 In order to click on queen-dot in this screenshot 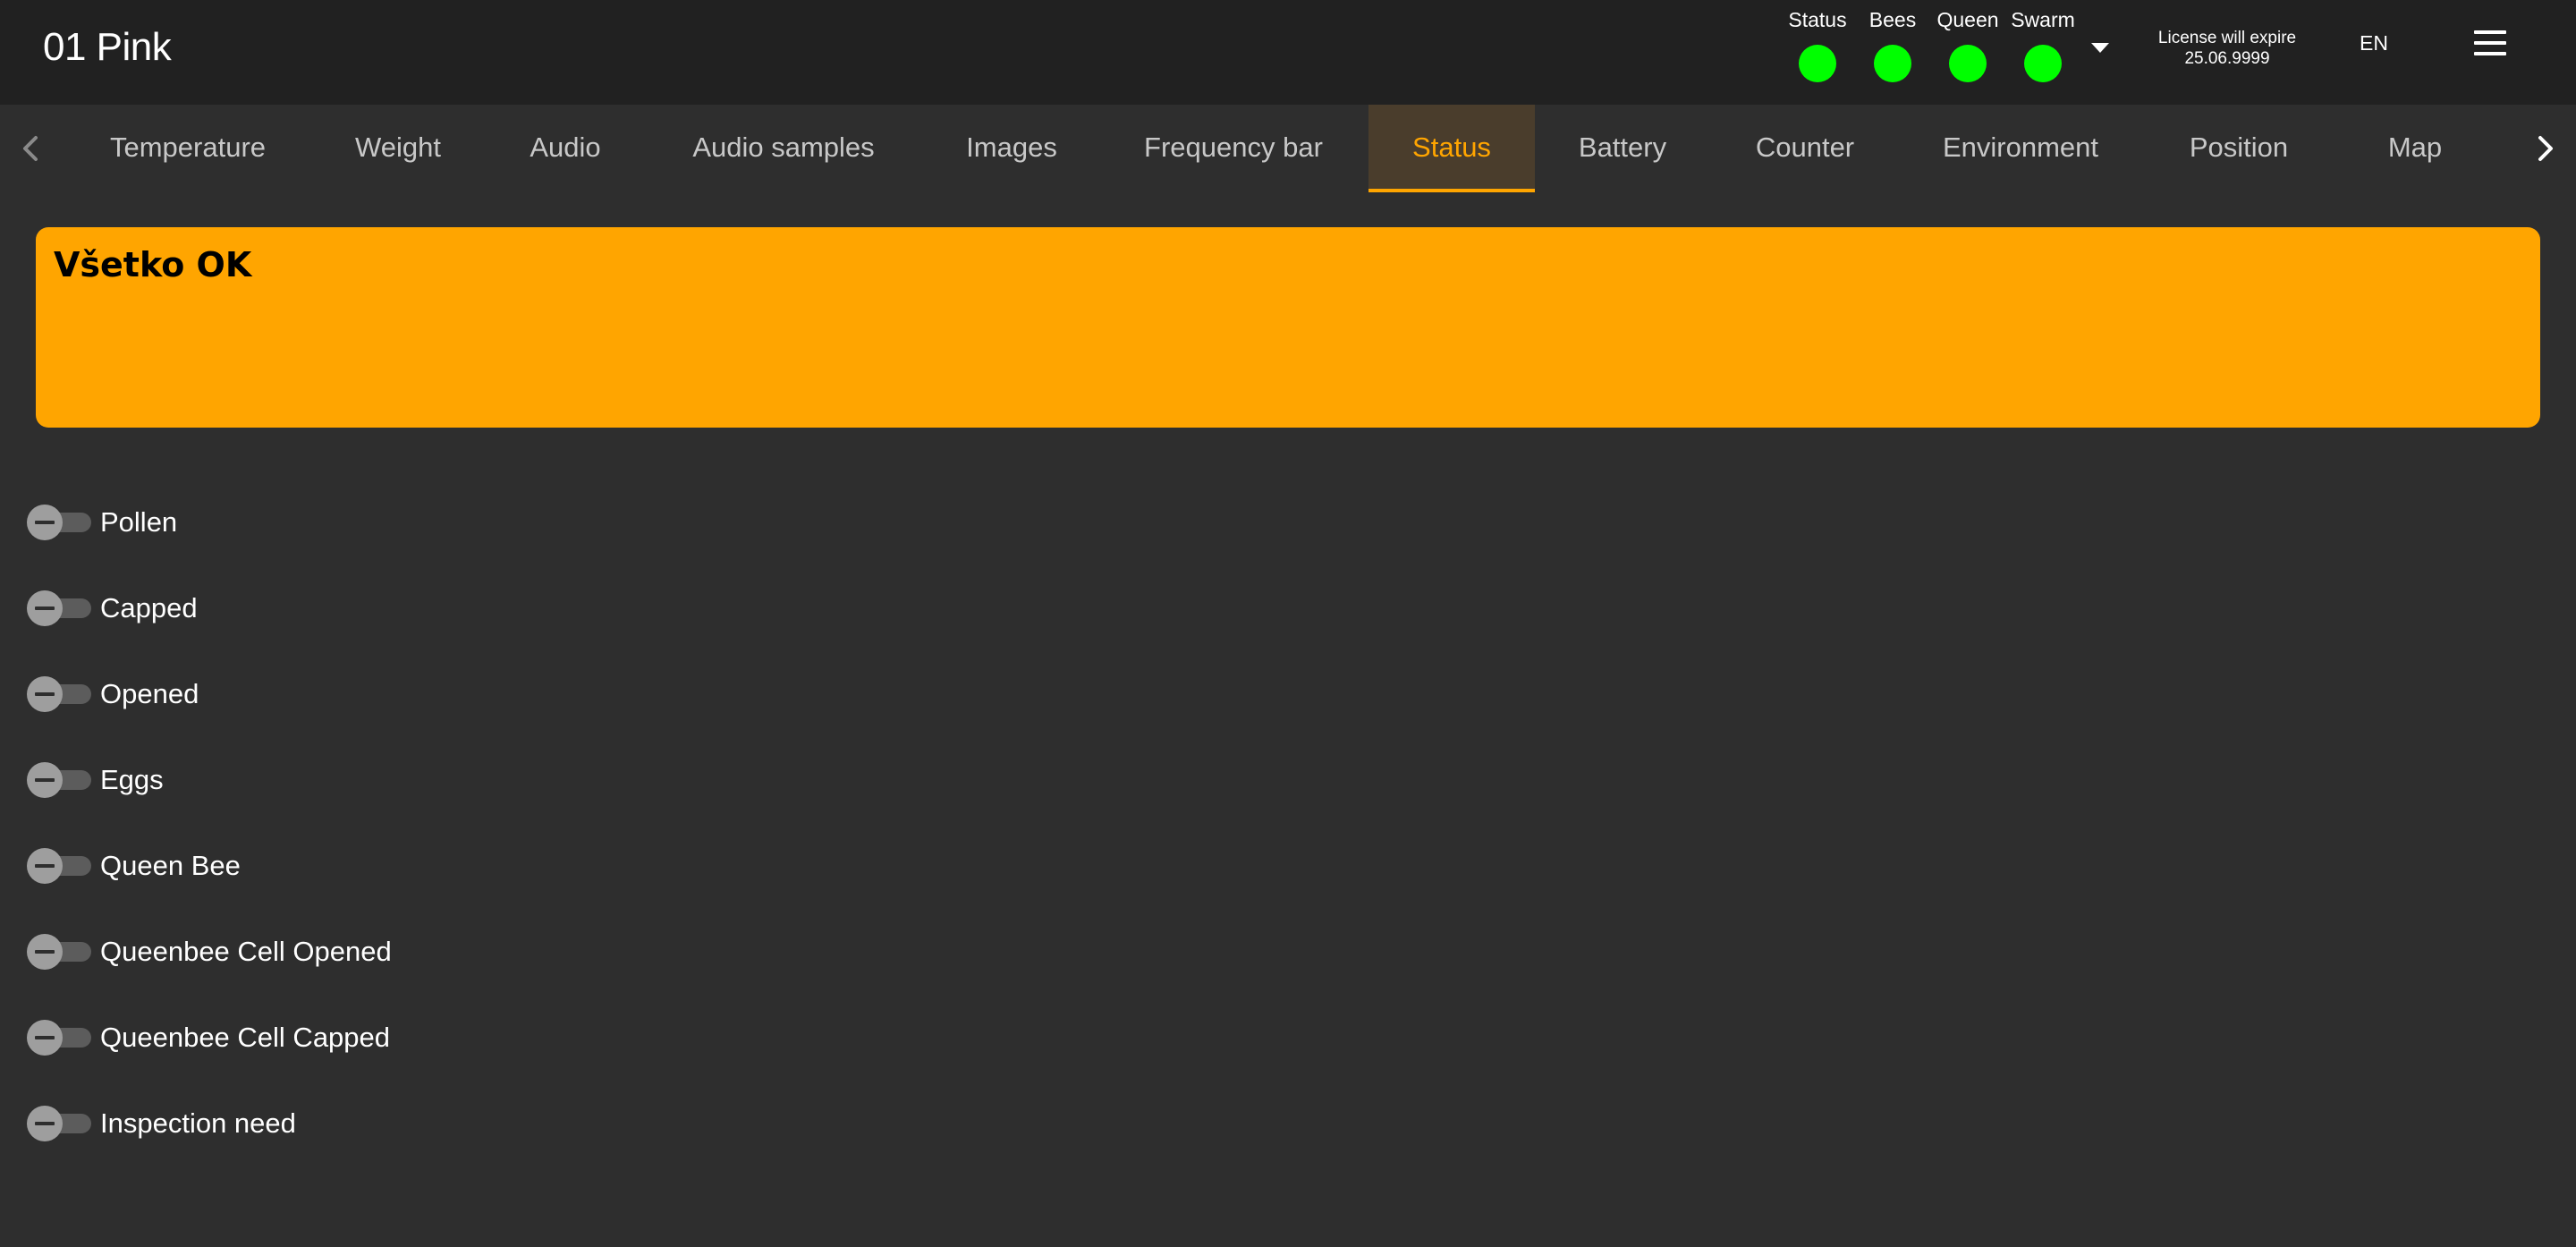, I will do `click(1968, 63)`.